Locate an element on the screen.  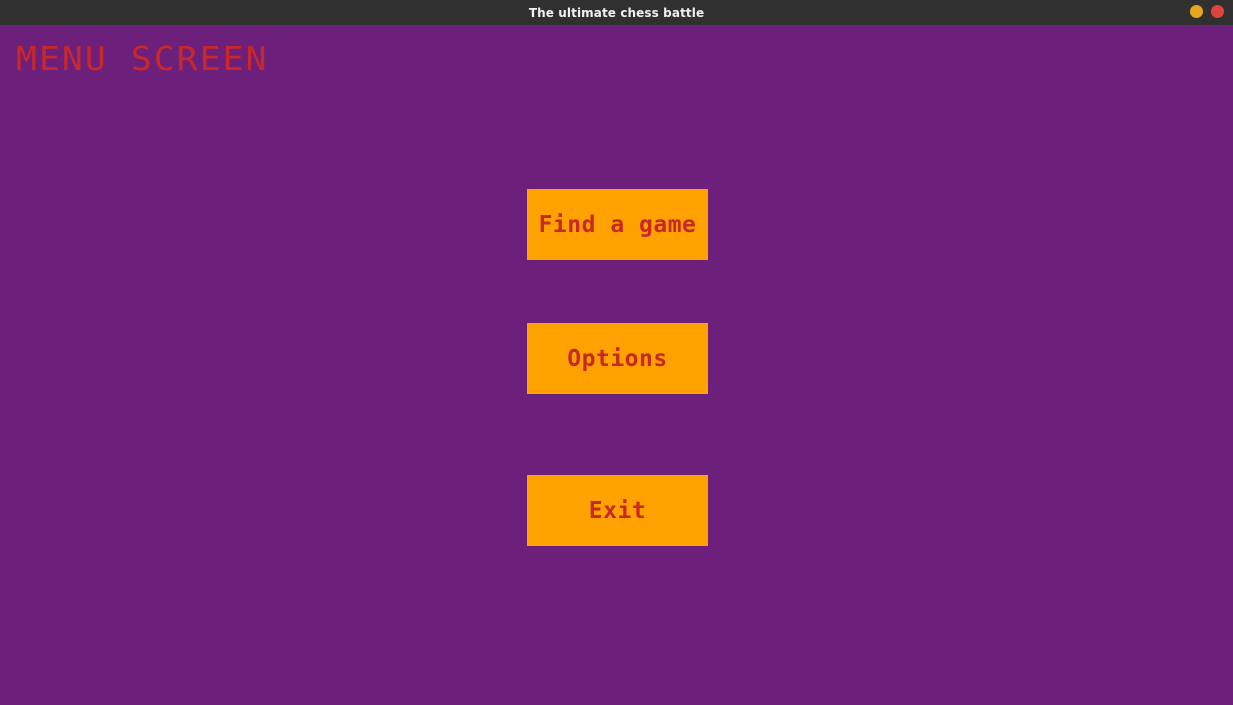
minimize-icon is located at coordinates (1196, 11).